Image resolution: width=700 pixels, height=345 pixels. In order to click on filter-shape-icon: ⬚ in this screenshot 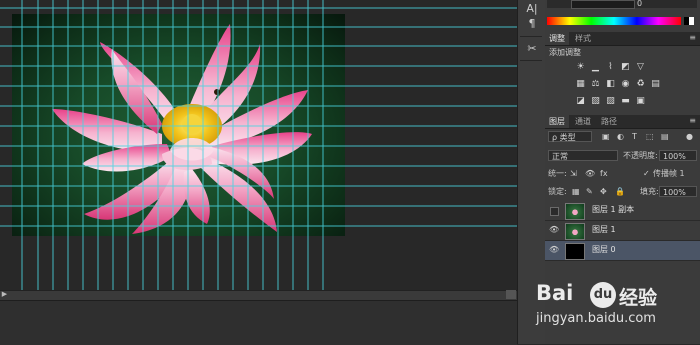, I will do `click(650, 136)`.